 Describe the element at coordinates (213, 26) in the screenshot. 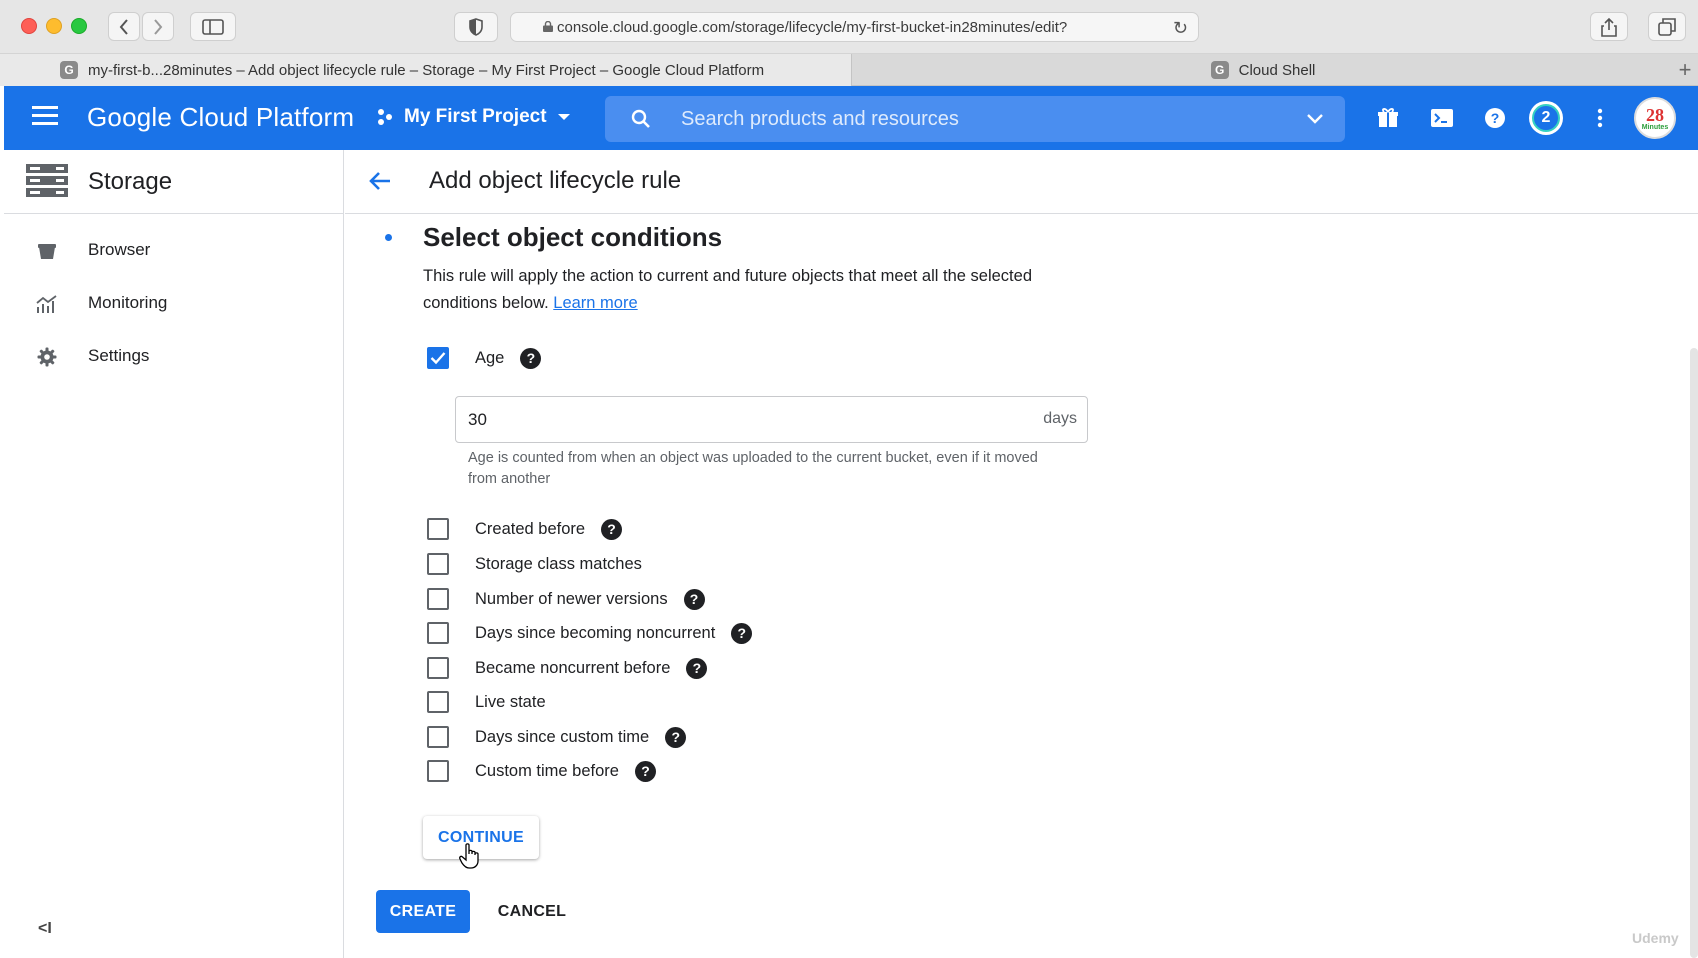

I see `sidebar-toggle-button` at that location.